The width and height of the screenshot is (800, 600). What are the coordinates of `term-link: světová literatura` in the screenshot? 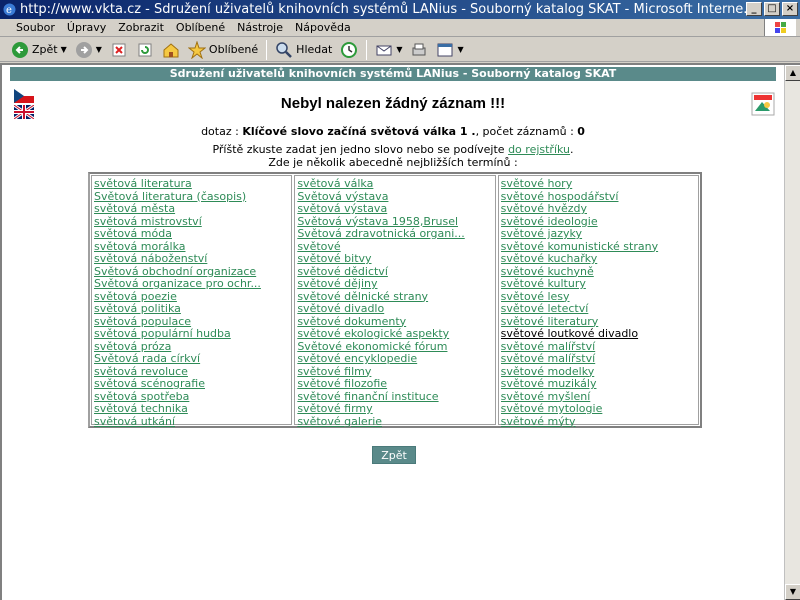 It's located at (143, 184).